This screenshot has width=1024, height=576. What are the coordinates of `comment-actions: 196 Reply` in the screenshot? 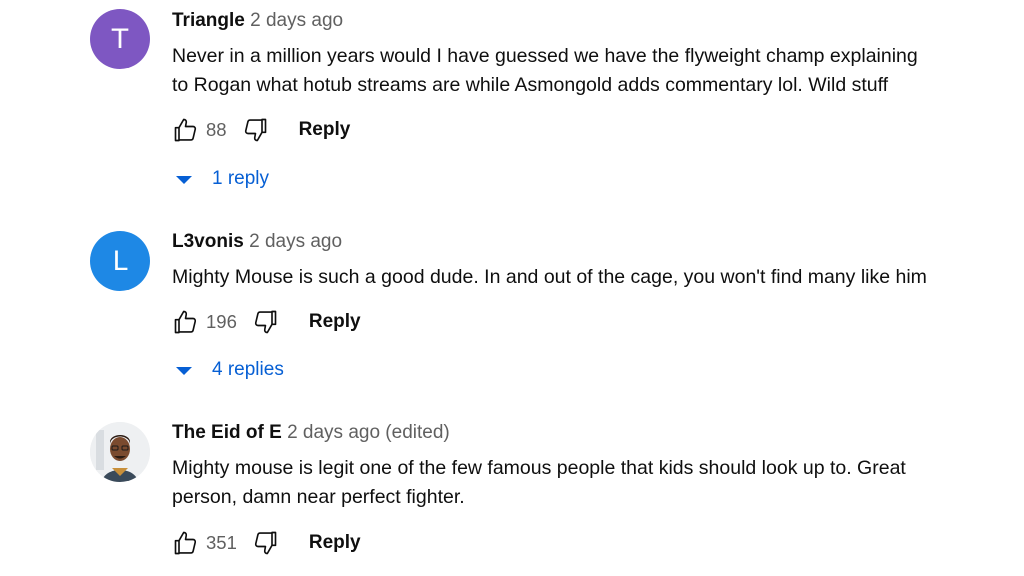 It's located at (265, 322).